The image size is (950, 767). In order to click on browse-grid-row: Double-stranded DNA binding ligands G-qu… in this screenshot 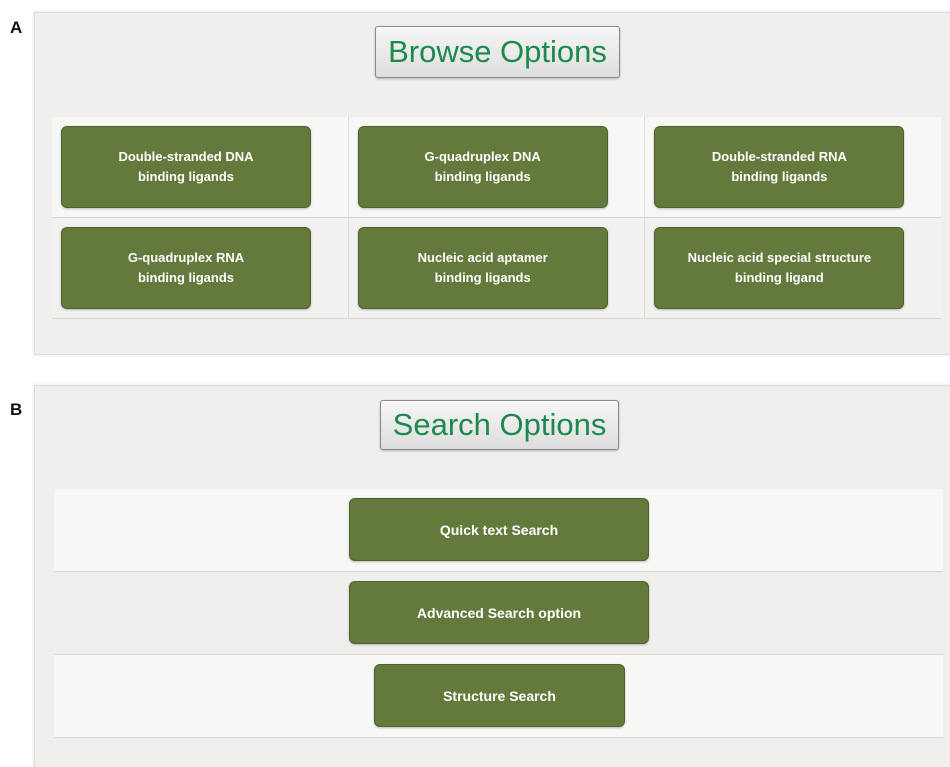, I will do `click(496, 167)`.